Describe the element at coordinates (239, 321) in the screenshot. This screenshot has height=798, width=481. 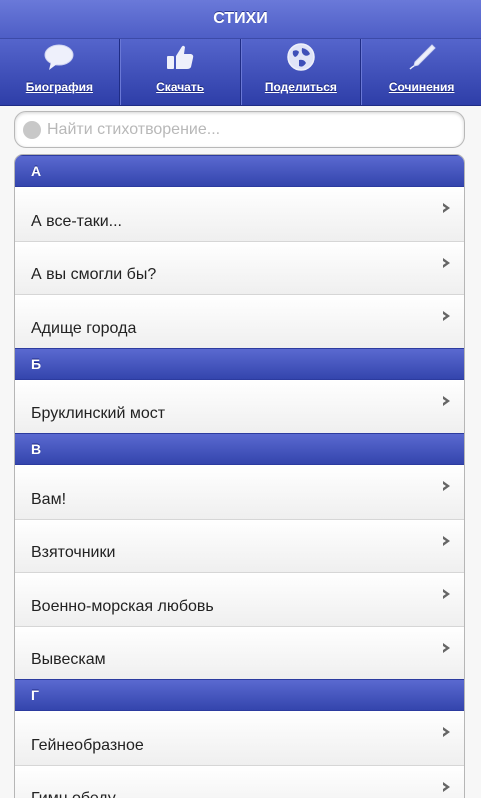
I see `list-item: Адище города` at that location.